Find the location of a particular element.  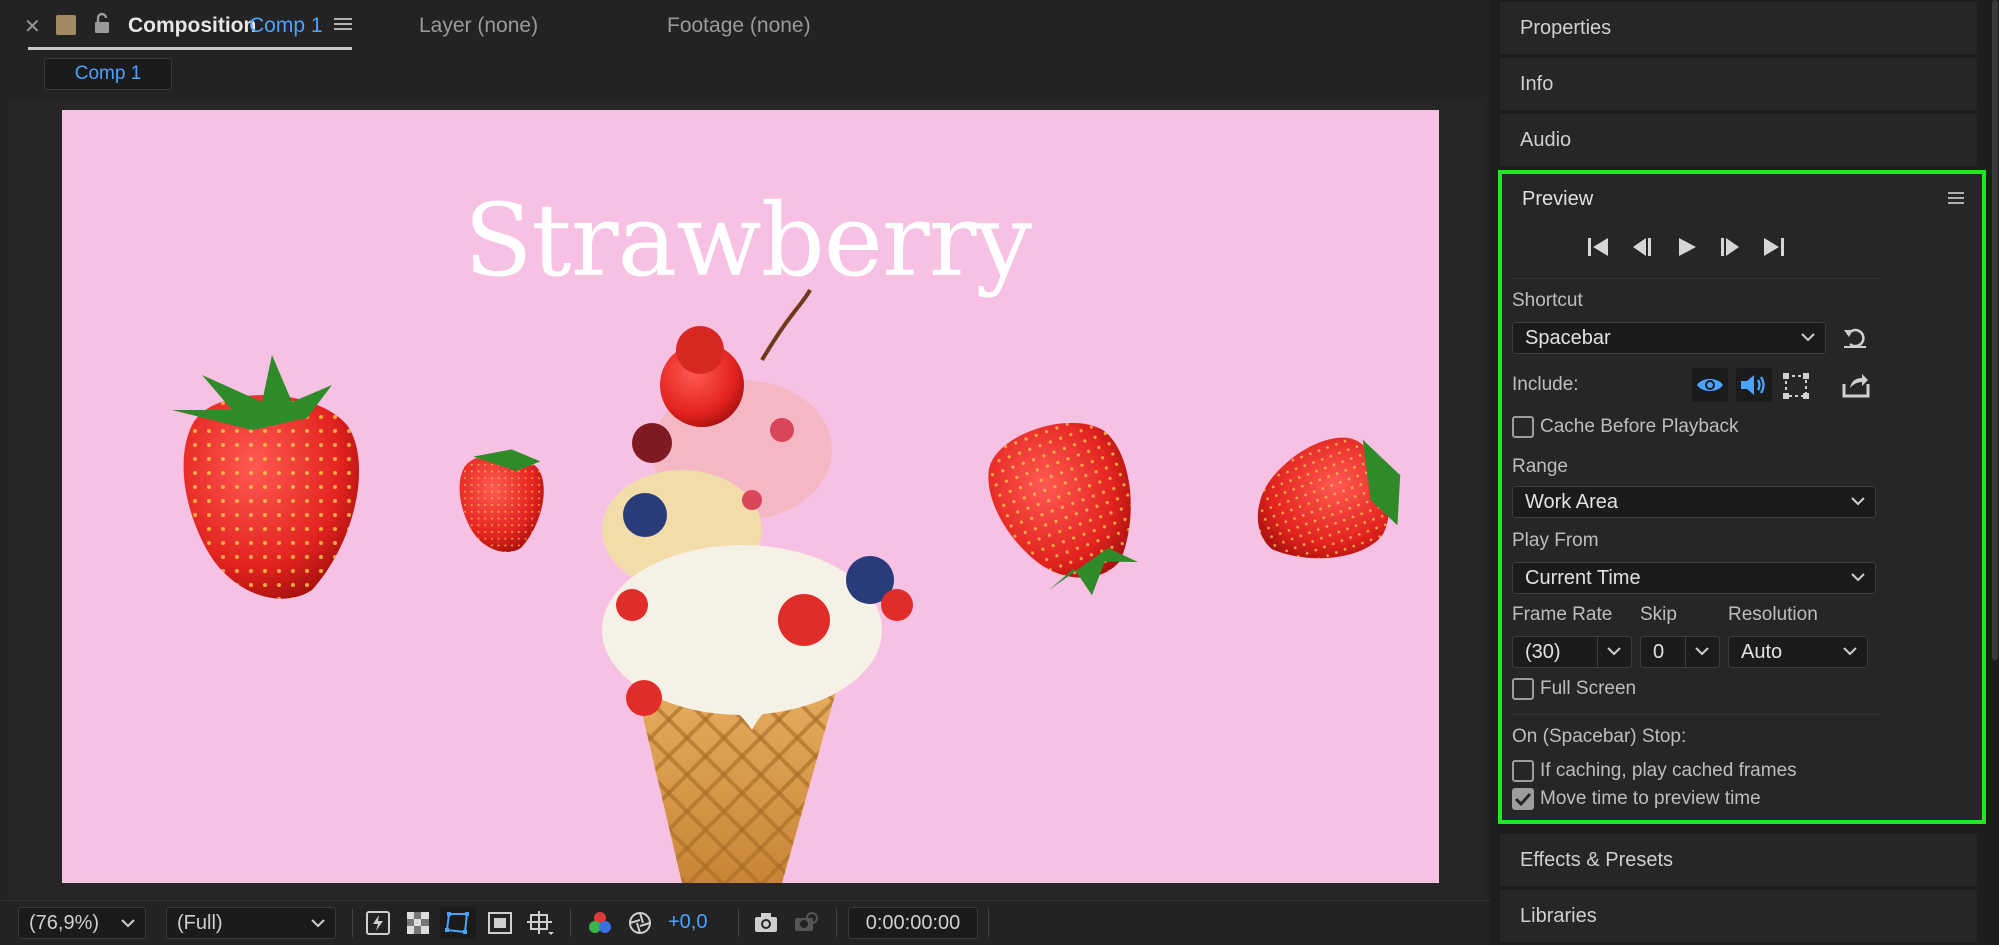

move-time-row: Move time to preview time is located at coordinates (1636, 799).